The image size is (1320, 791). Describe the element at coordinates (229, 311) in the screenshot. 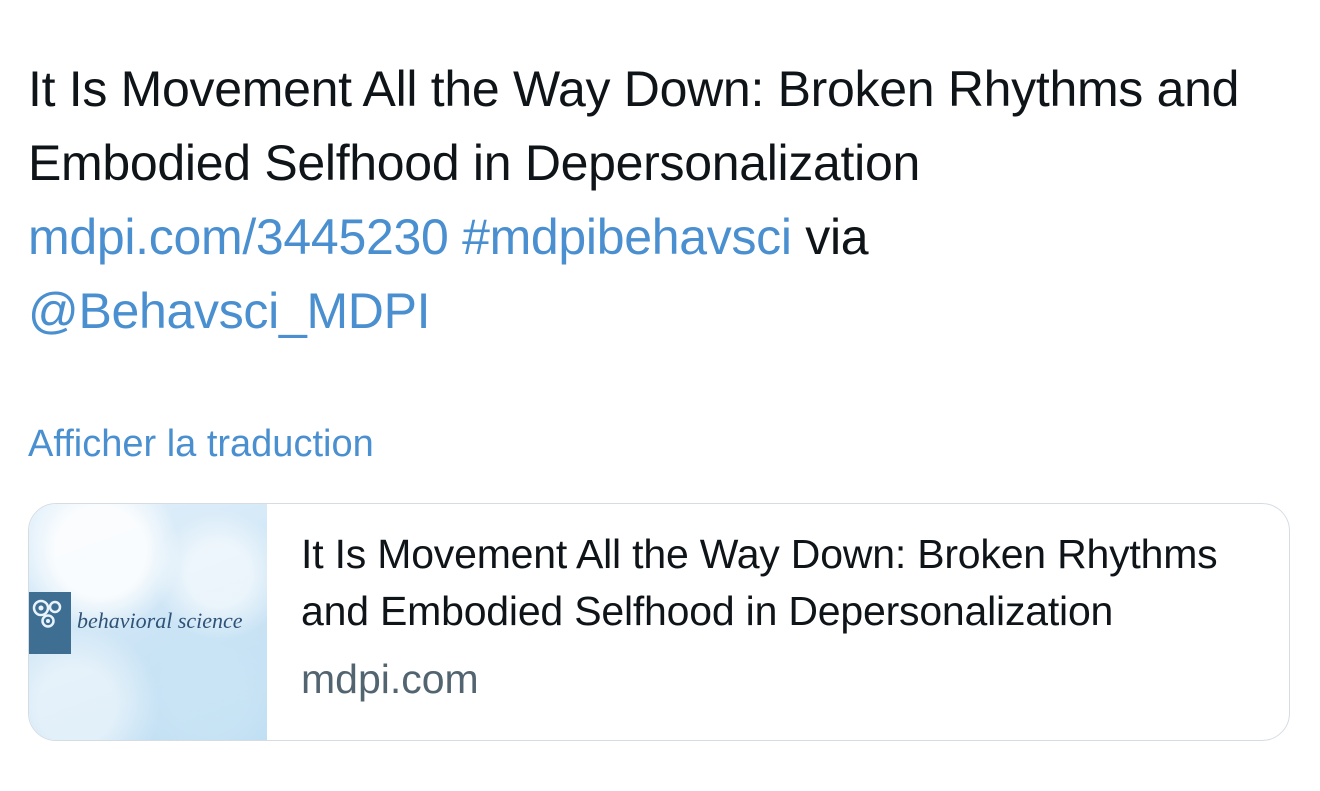

I see `tweet-mention: @Behavsci_MDPI` at that location.